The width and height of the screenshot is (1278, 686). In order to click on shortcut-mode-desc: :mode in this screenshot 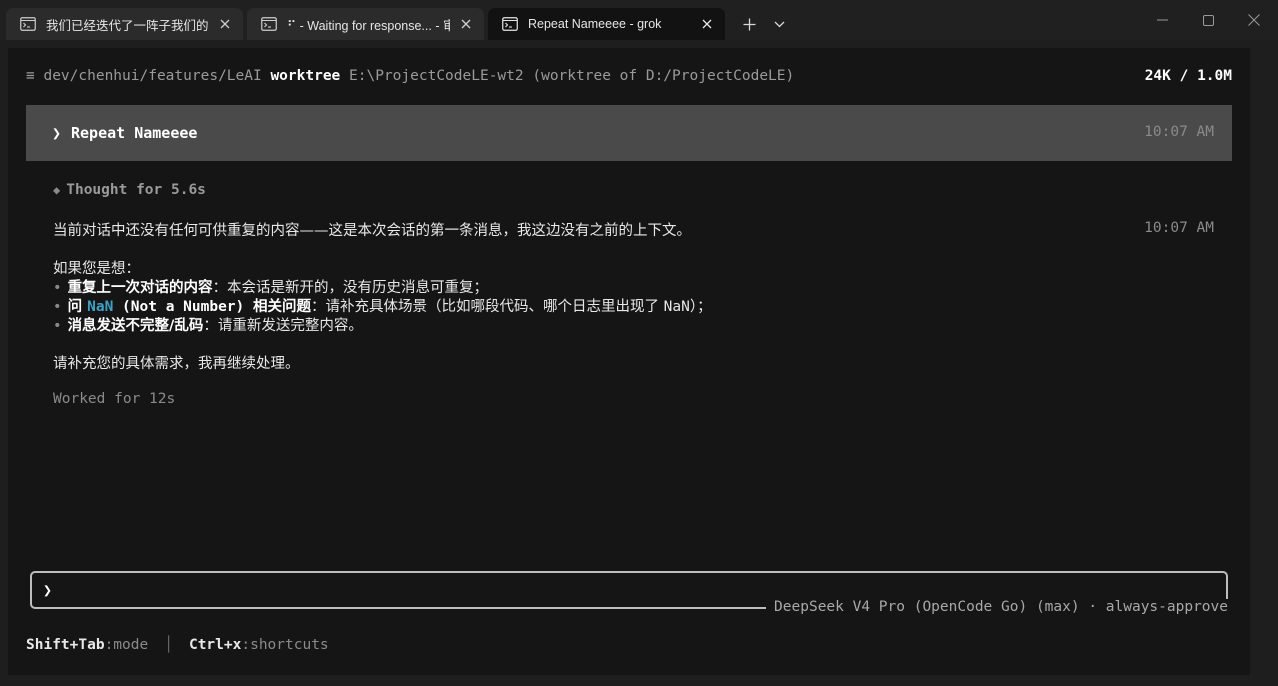, I will do `click(126, 645)`.